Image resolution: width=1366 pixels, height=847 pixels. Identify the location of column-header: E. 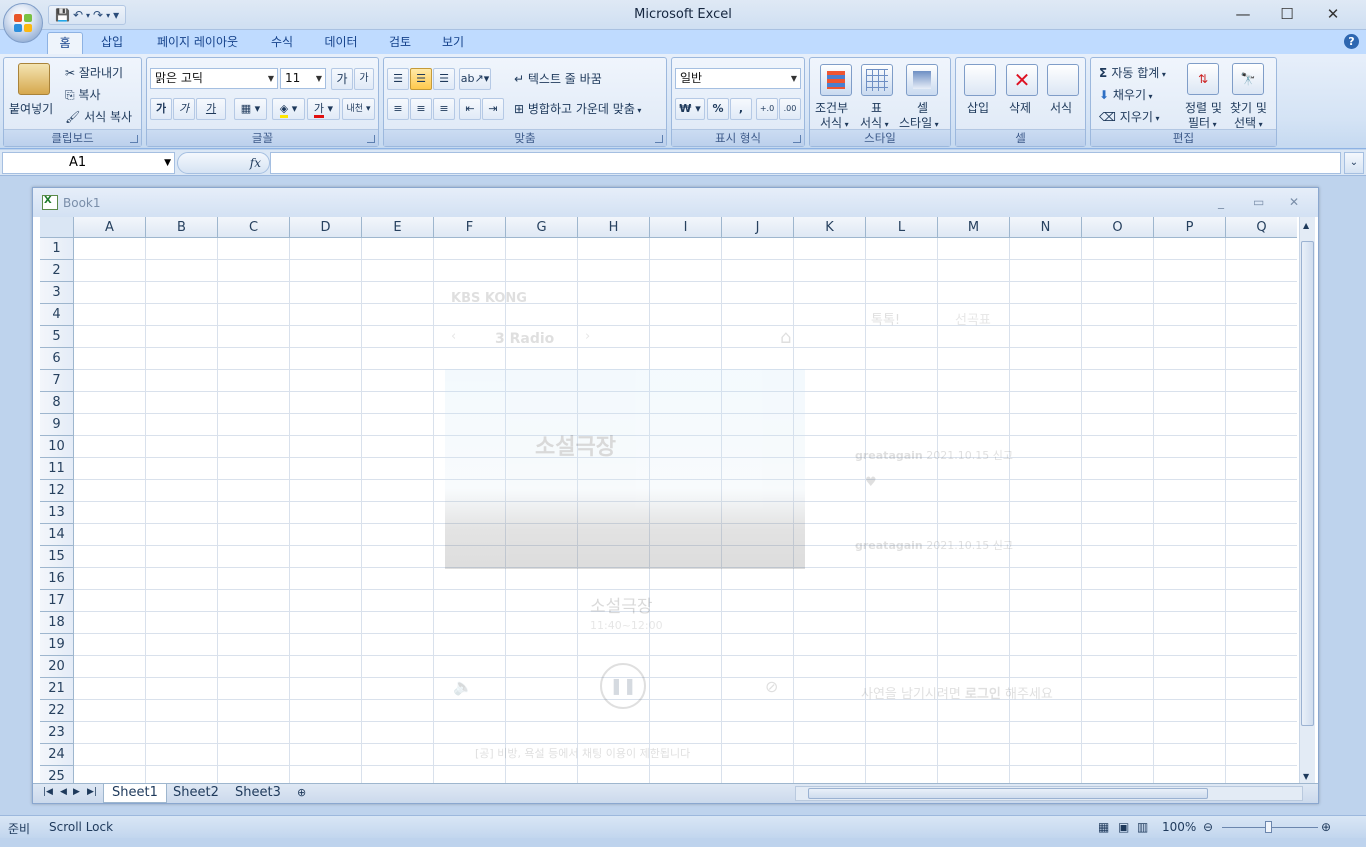
(398, 227).